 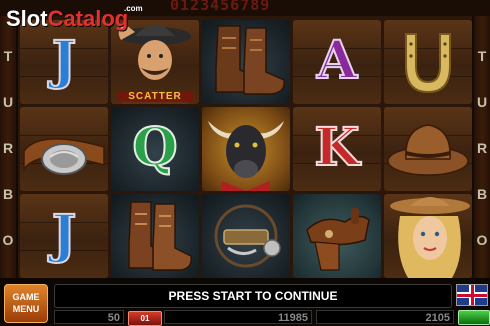 I want to click on watermark-com: .com, so click(x=133, y=8).